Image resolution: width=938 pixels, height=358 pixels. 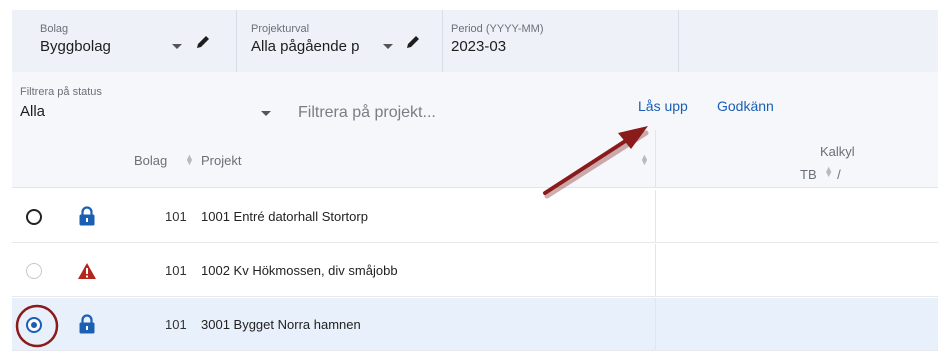 I want to click on row-projekt: 3001 Bygget Norra hamnen, so click(x=281, y=324).